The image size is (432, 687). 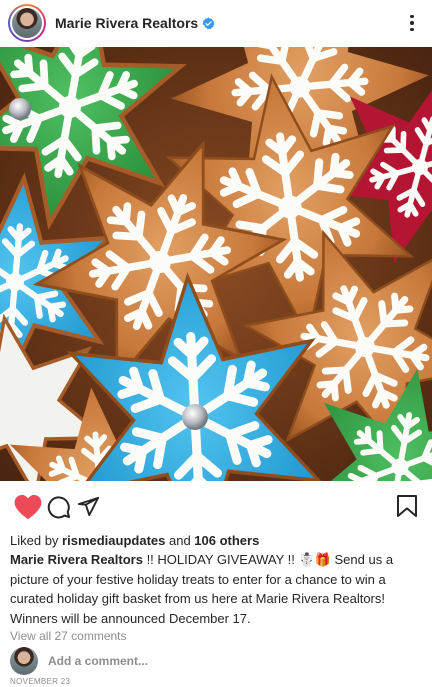 I want to click on bookmark-icon, so click(x=407, y=506).